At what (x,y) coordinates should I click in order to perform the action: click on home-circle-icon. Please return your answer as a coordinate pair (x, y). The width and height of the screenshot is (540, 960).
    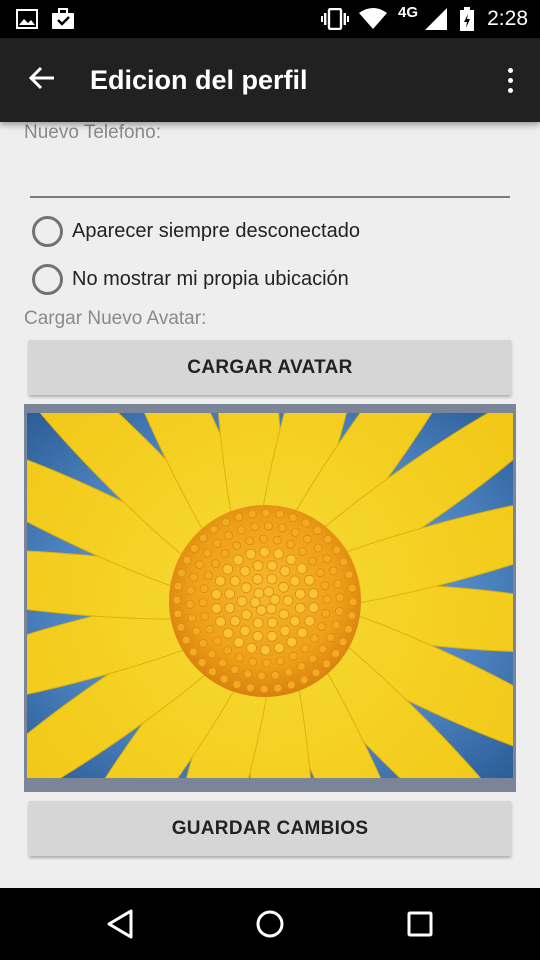
    Looking at the image, I should click on (270, 924).